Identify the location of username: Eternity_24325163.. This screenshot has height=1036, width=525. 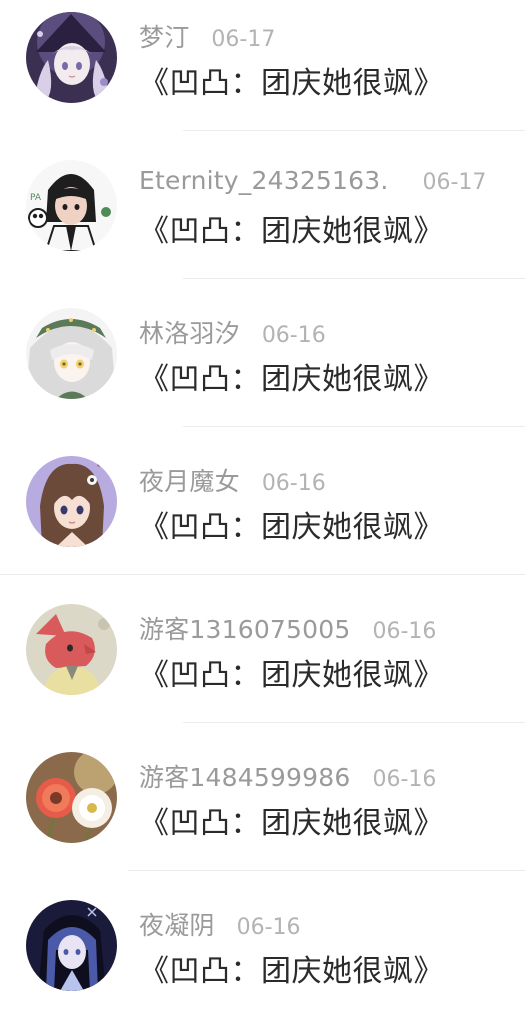
(264, 180).